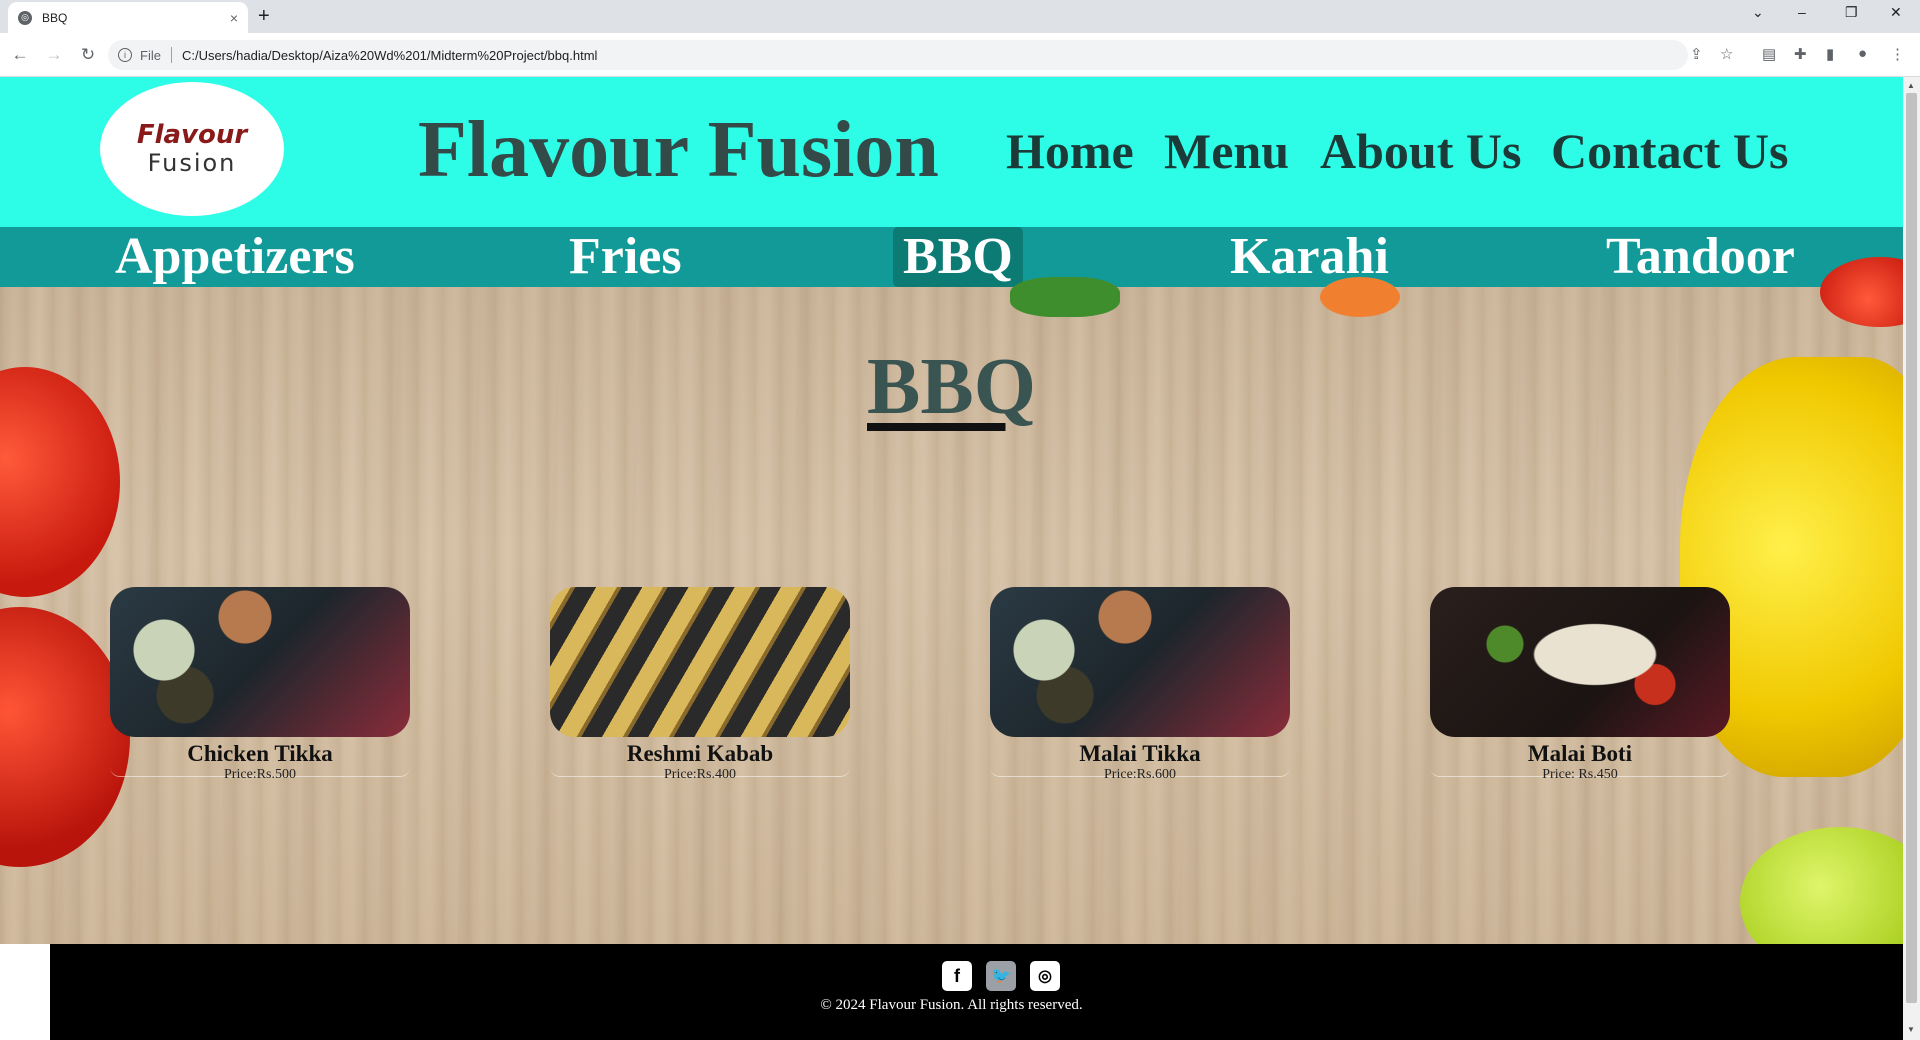 The image size is (1920, 1040). What do you see at coordinates (951, 387) in the screenshot?
I see `page-heading: BBQ` at bounding box center [951, 387].